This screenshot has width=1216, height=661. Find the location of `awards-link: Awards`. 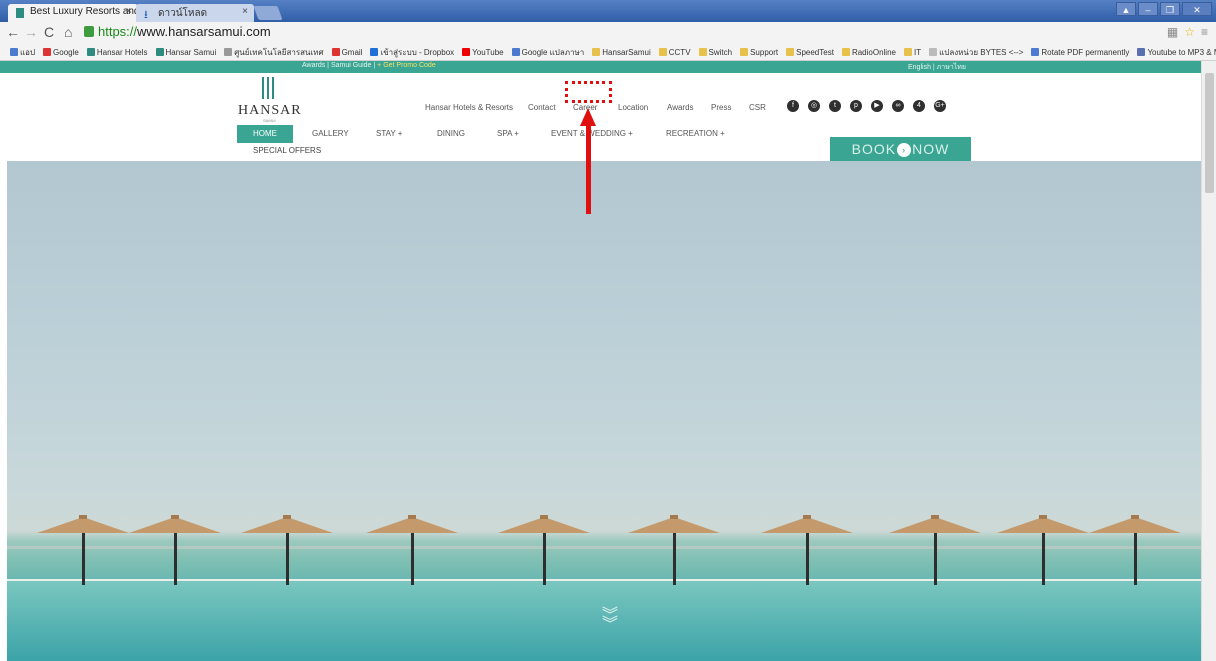

awards-link: Awards is located at coordinates (313, 65).